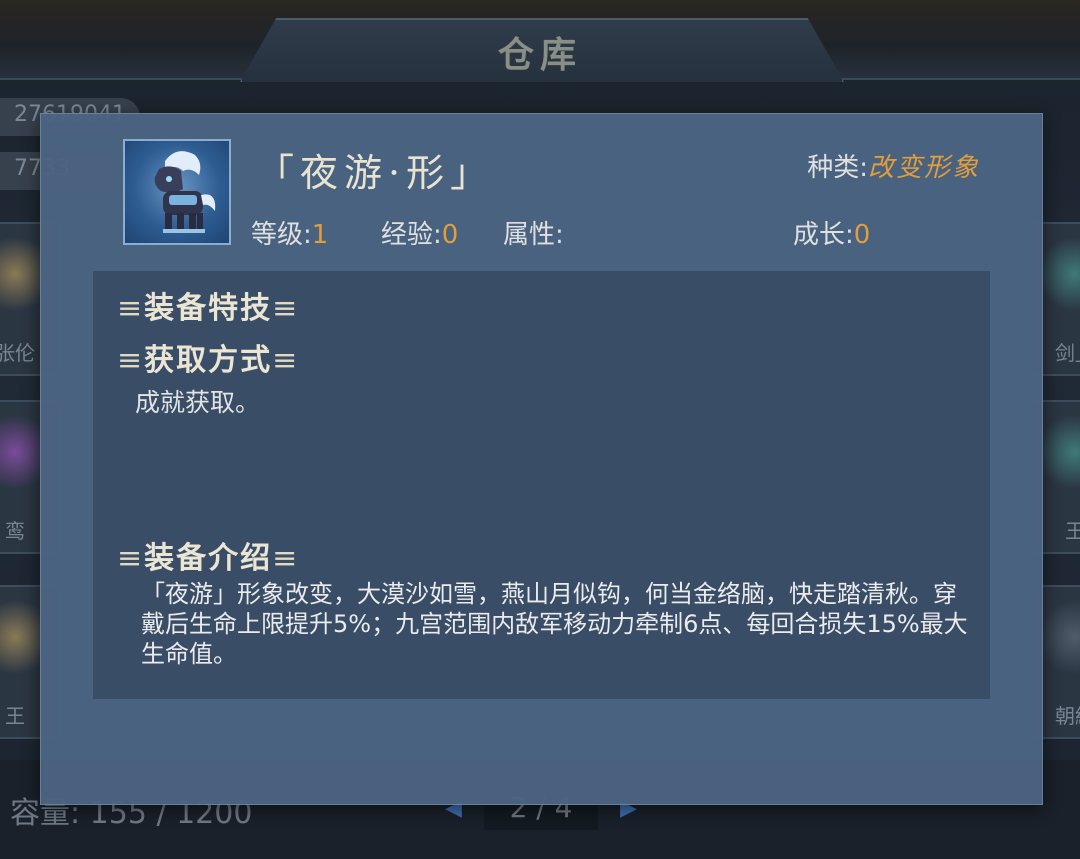  I want to click on item-growth: 成长:0, so click(831, 232).